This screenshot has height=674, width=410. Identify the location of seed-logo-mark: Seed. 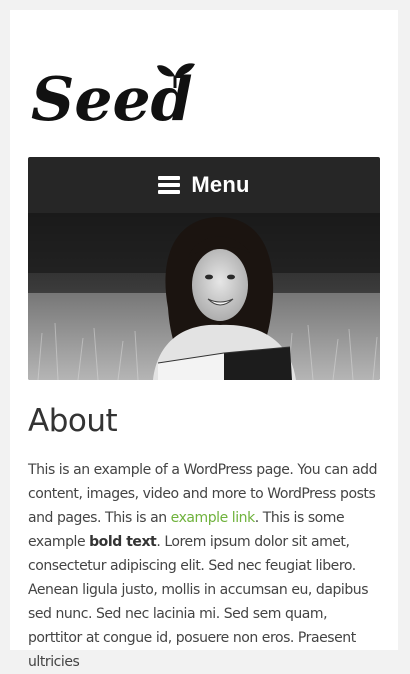
(113, 99).